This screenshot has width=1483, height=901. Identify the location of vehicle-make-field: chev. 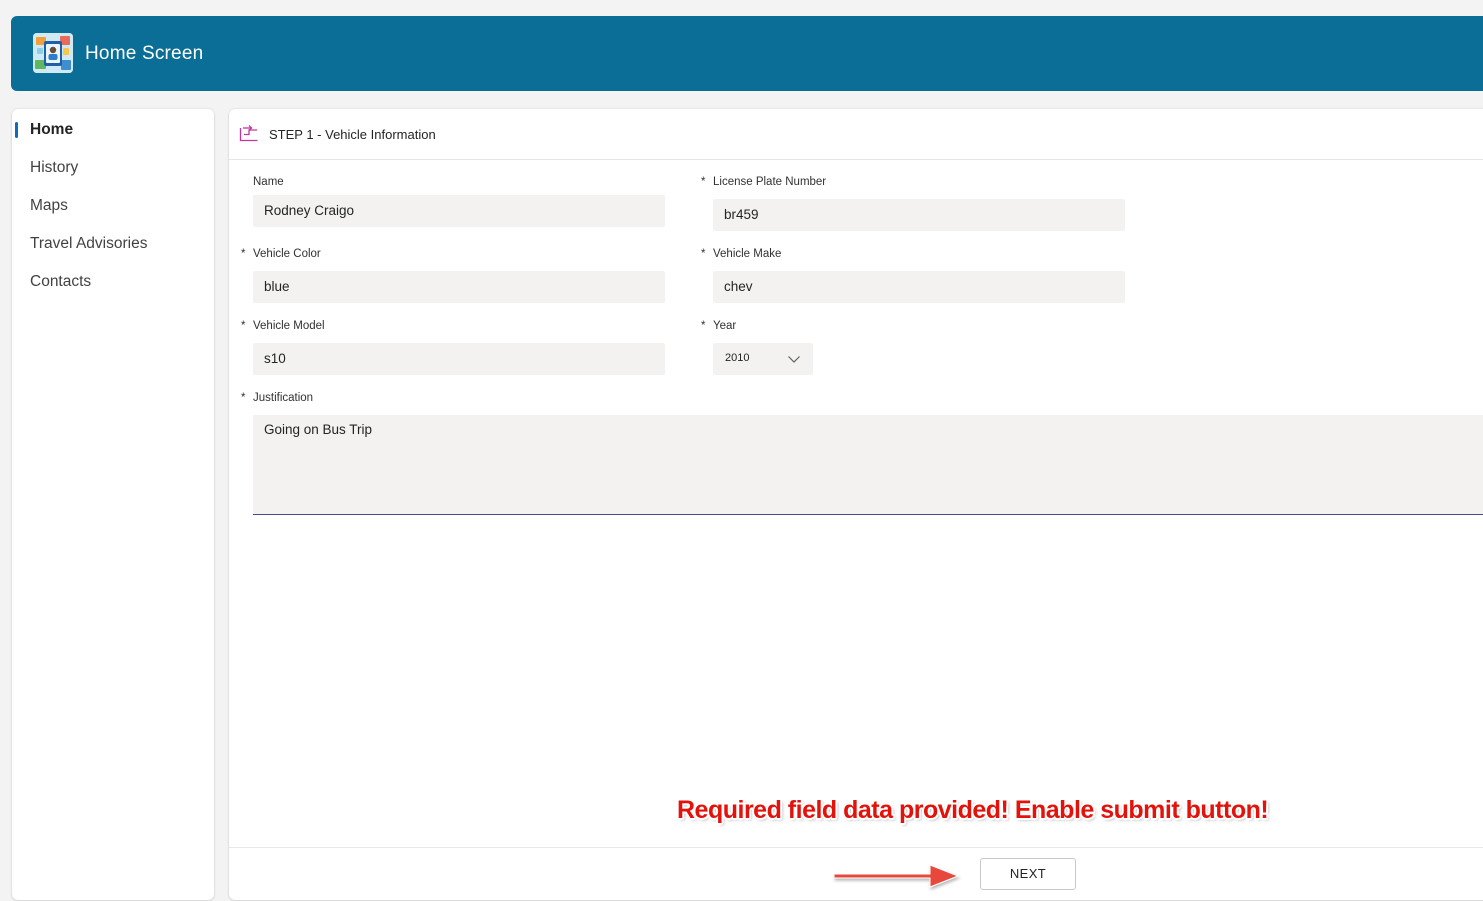
(919, 287).